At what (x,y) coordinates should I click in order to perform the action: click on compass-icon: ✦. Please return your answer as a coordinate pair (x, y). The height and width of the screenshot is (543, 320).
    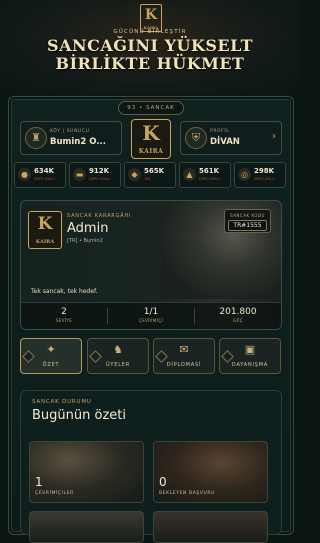
    Looking at the image, I should click on (51, 349).